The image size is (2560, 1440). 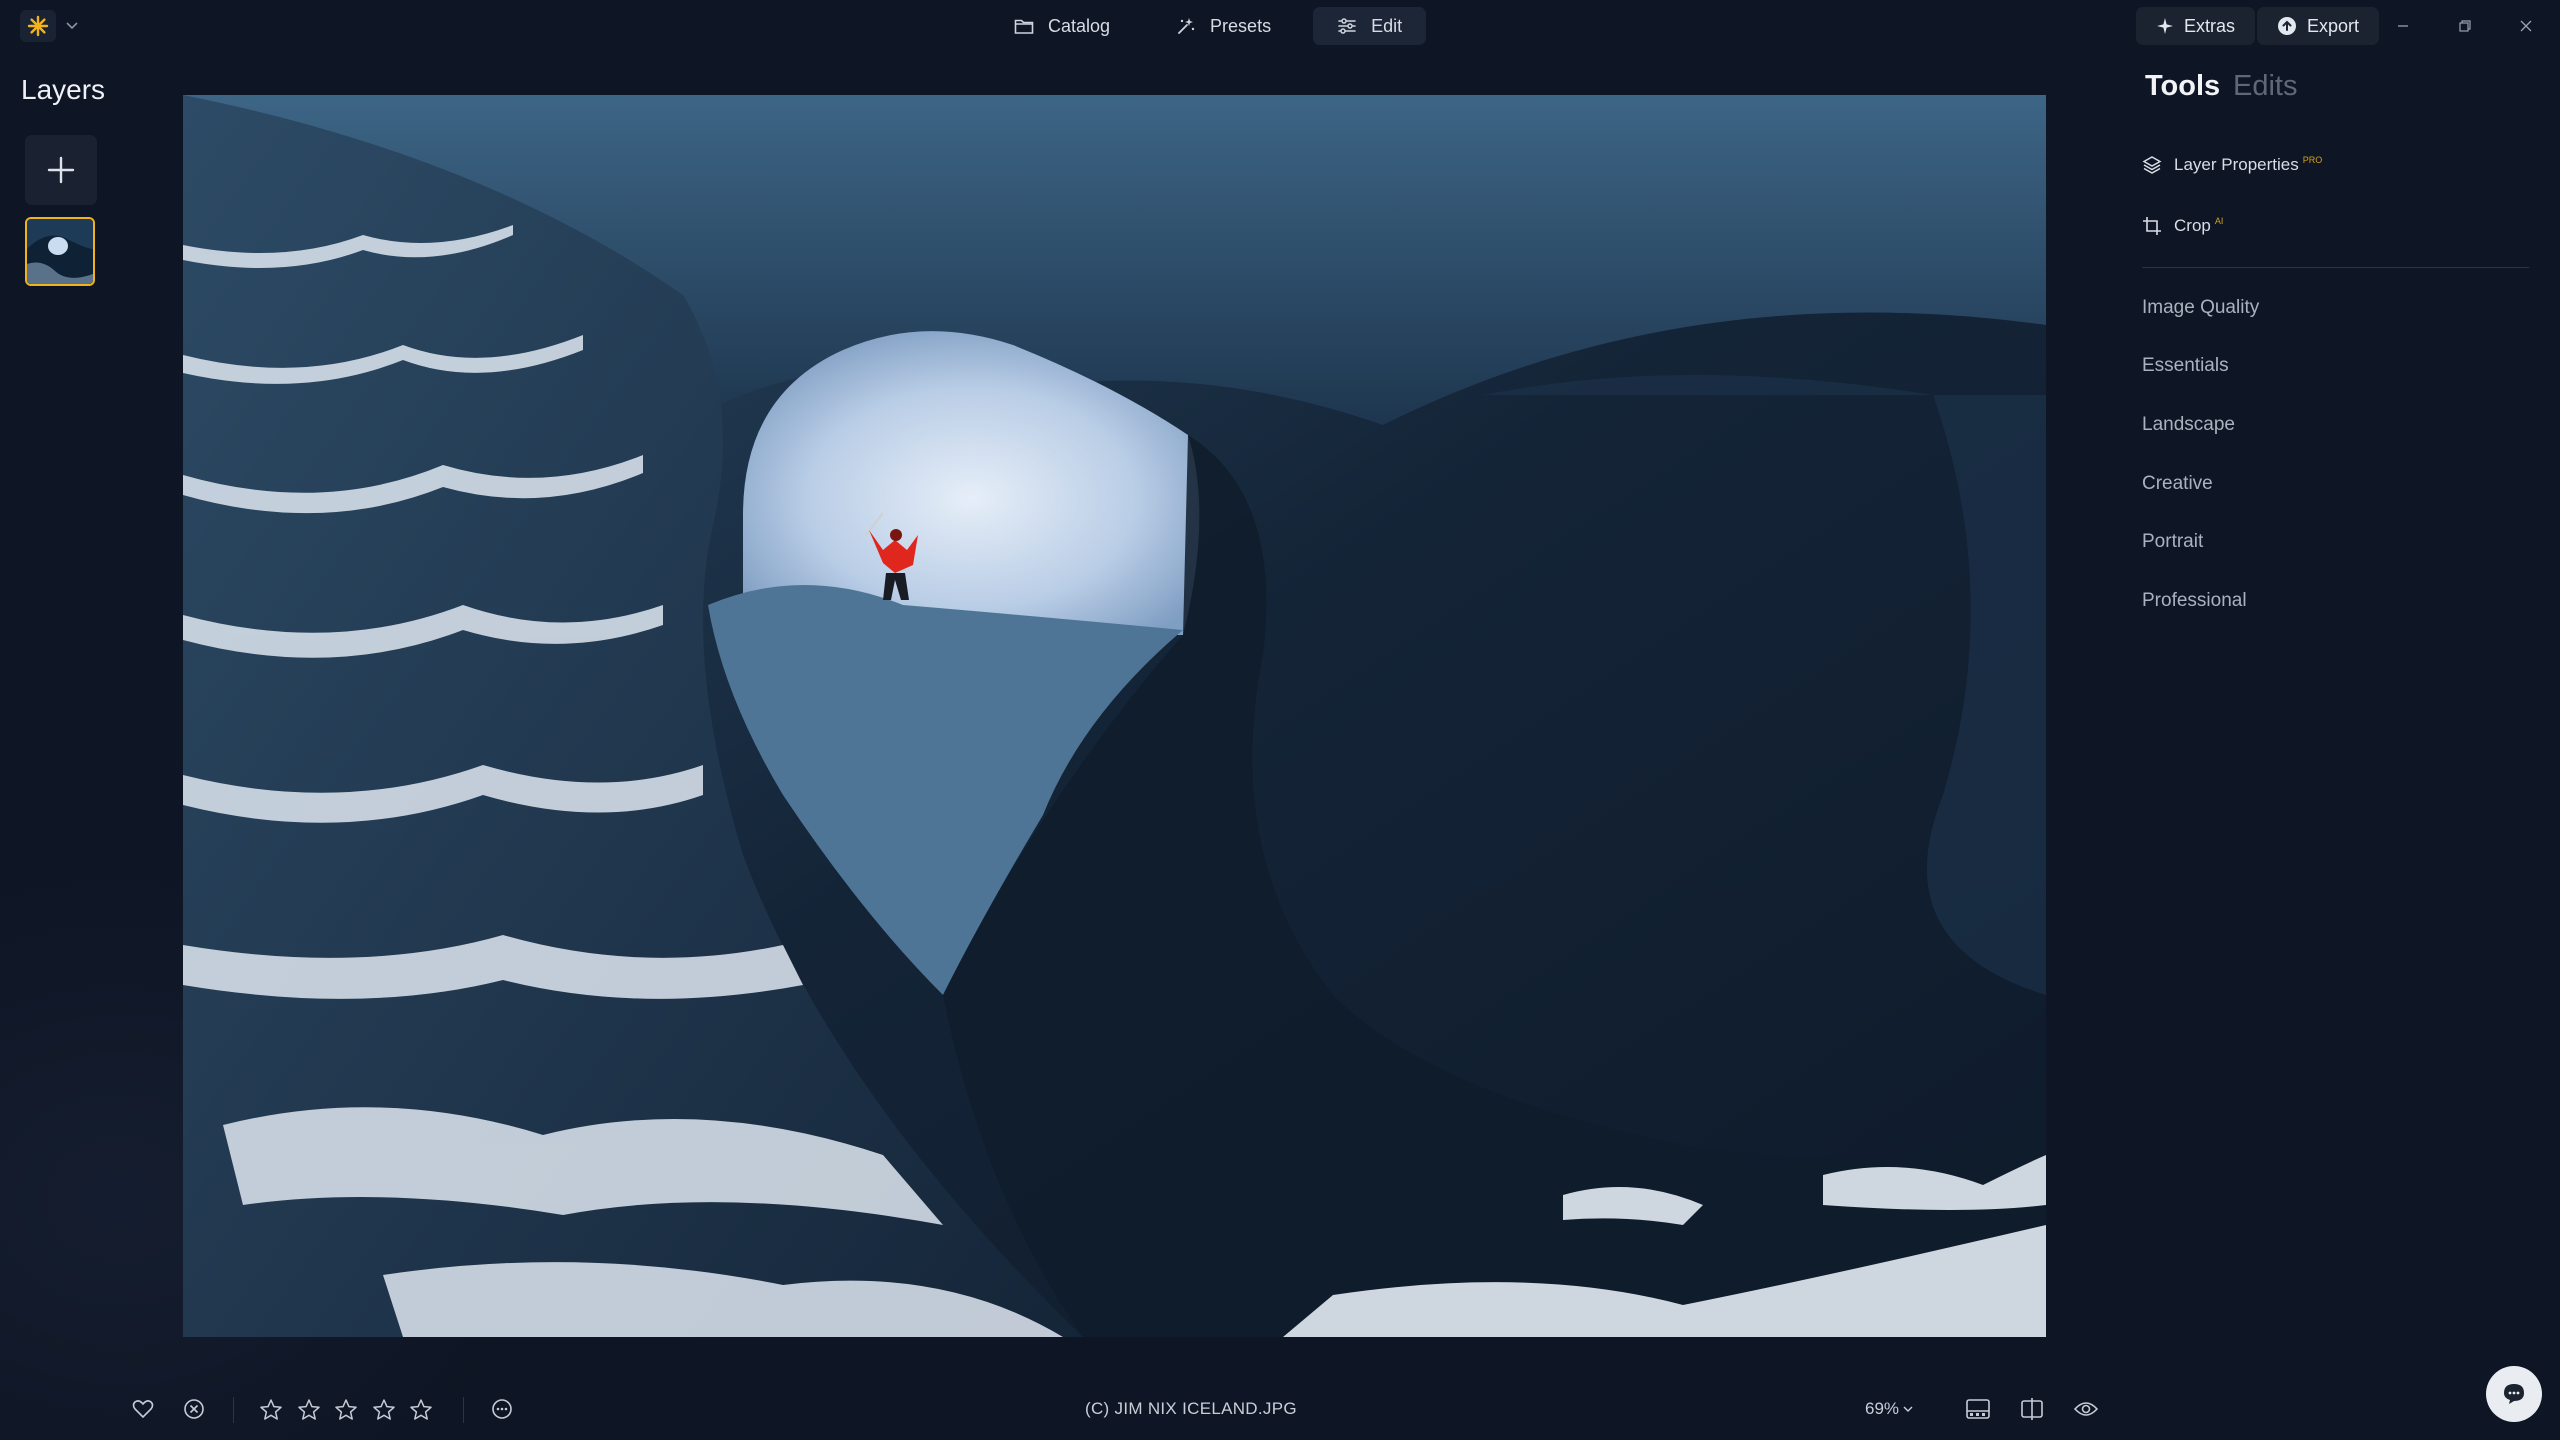 I want to click on reject-button, so click(x=194, y=1409).